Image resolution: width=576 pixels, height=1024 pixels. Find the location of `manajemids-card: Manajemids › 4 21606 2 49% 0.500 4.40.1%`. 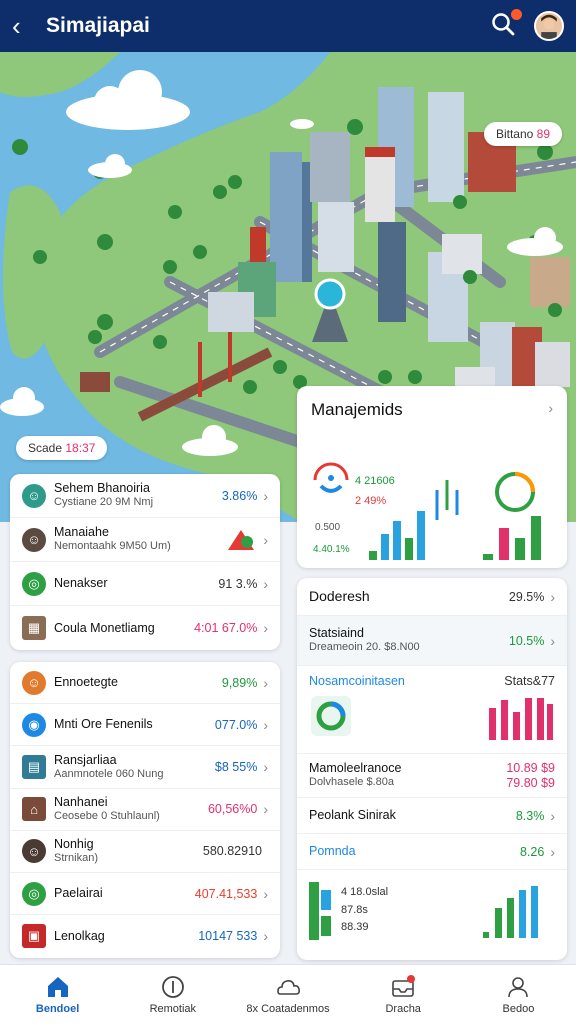

manajemids-card: Manajemids › 4 21606 2 49% 0.500 4.40.1% is located at coordinates (432, 481).